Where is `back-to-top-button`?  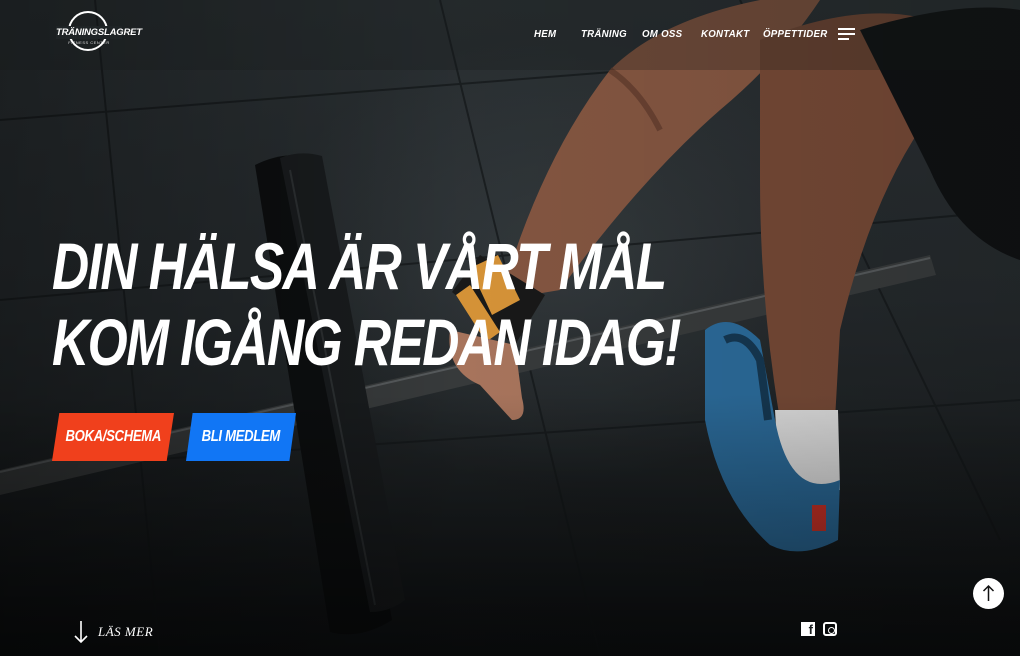
back-to-top-button is located at coordinates (988, 593).